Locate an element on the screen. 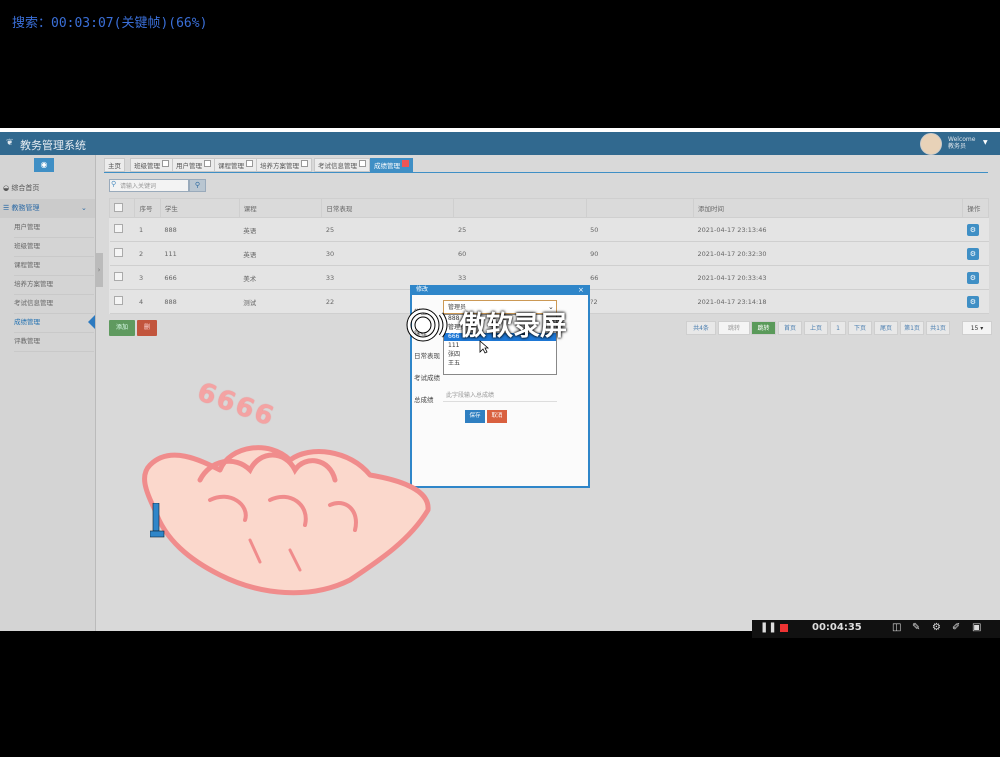 The width and height of the screenshot is (1000, 757). pager-first: 首页 is located at coordinates (790, 328).